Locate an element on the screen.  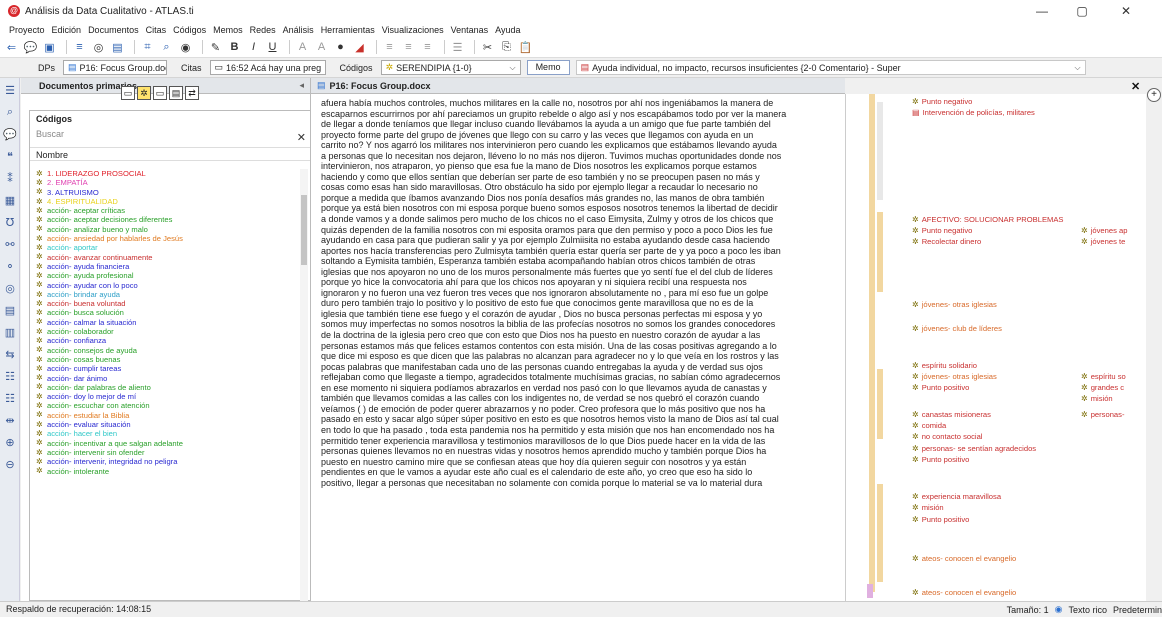
code-list-item: ✲ acción- aportar is located at coordinates (163, 247).